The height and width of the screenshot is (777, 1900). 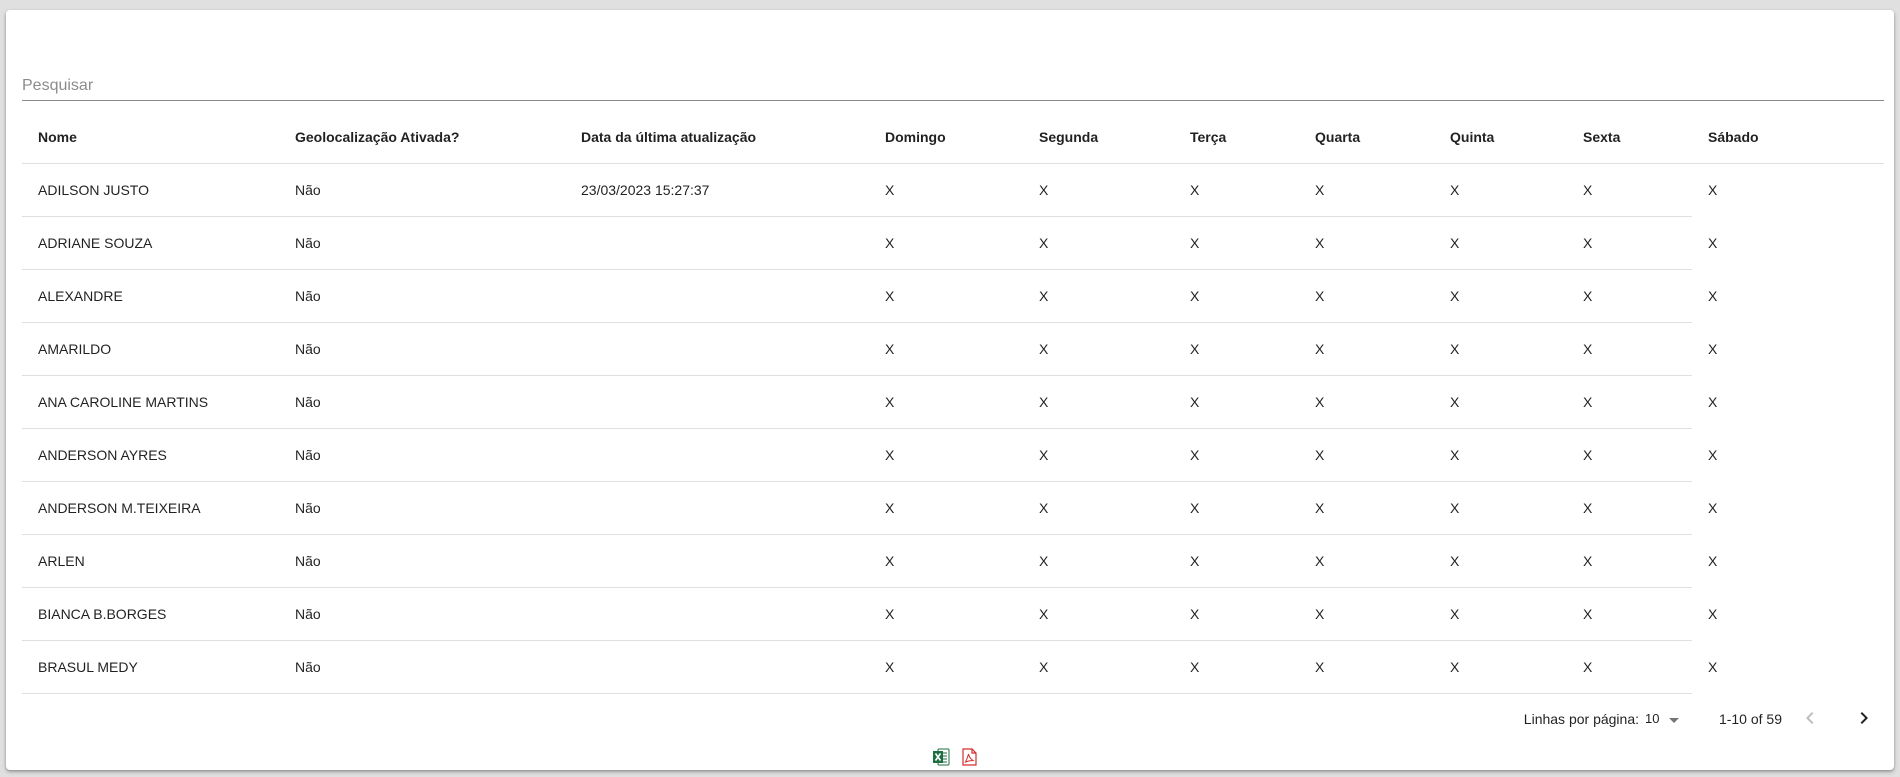 What do you see at coordinates (946, 137) in the screenshot?
I see `column-header-domingo: Domingo` at bounding box center [946, 137].